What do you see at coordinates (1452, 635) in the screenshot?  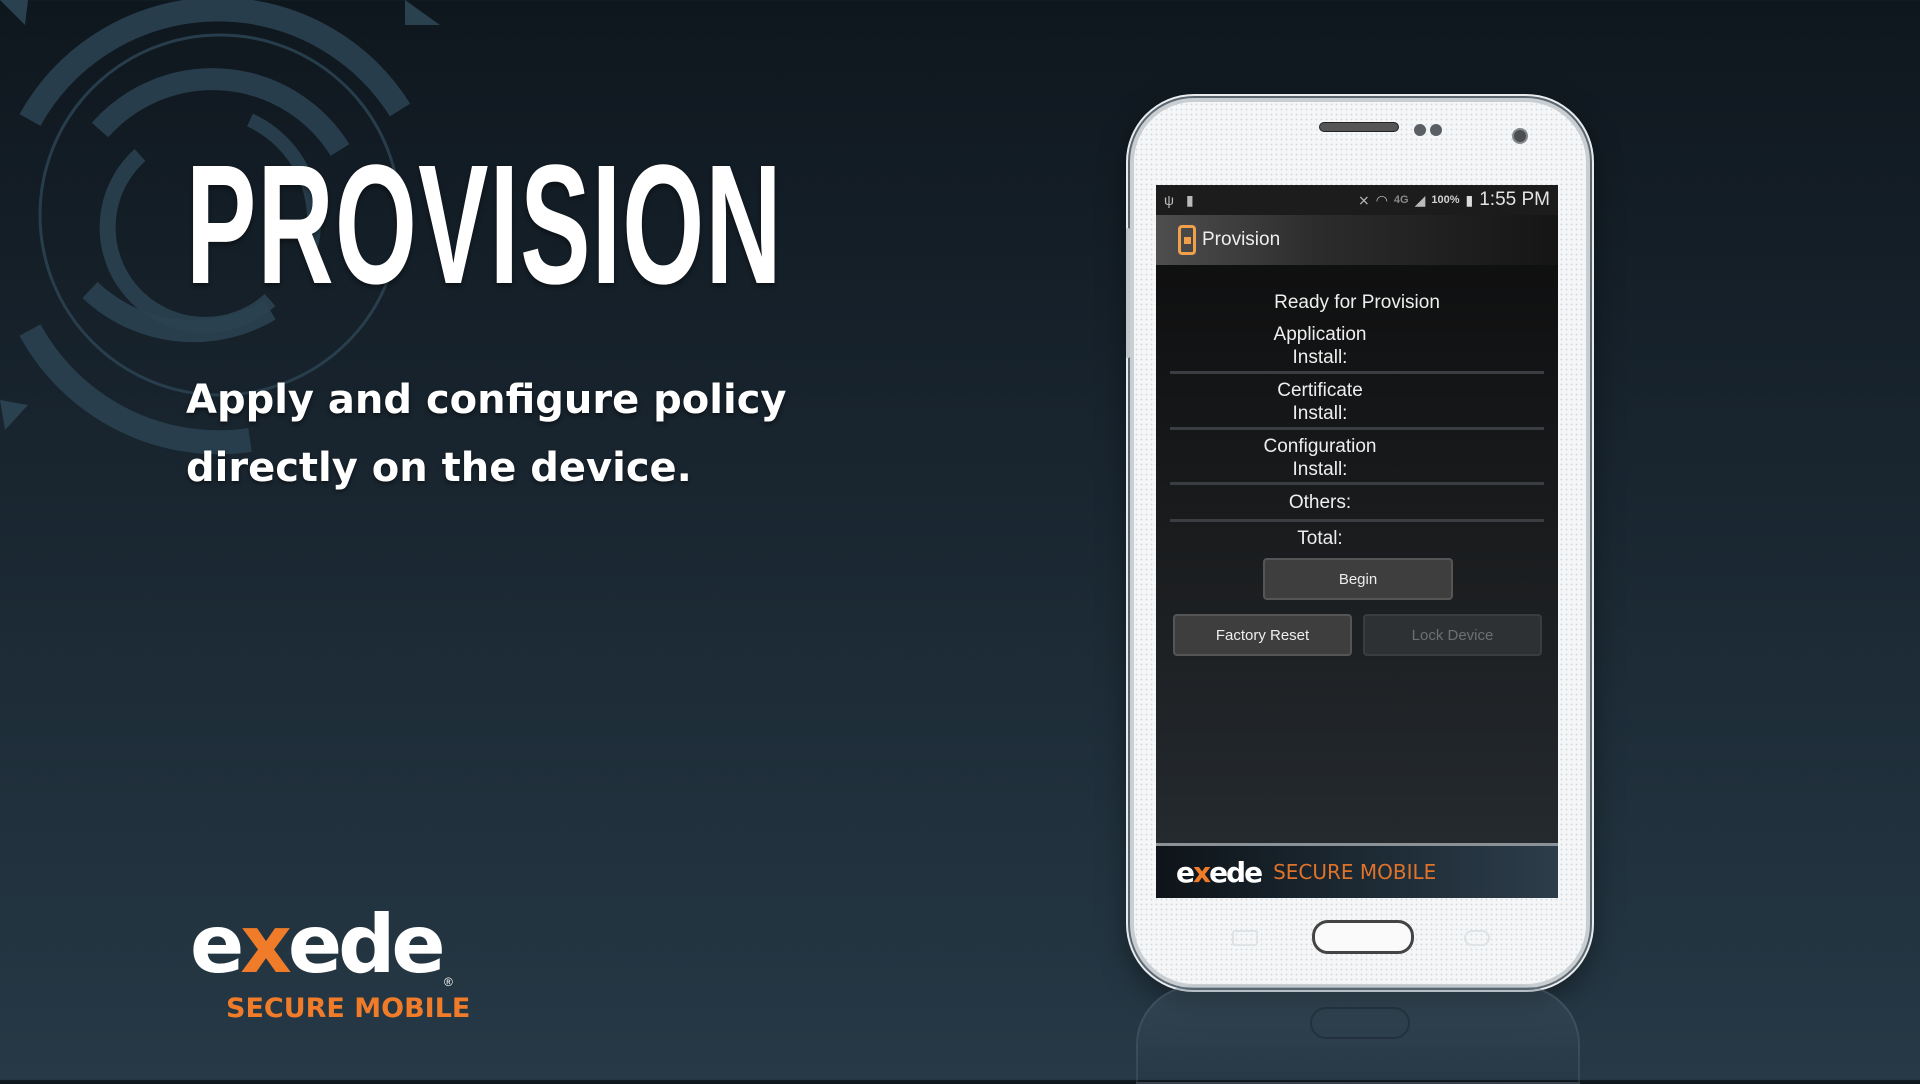 I see `lock-device-button: Lock Device` at bounding box center [1452, 635].